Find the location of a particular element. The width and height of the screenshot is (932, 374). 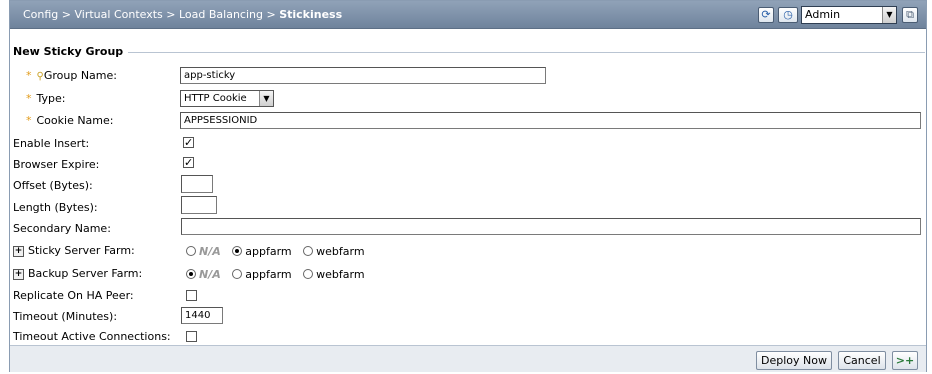

group-name-label-text: Group Name: is located at coordinates (80, 75).